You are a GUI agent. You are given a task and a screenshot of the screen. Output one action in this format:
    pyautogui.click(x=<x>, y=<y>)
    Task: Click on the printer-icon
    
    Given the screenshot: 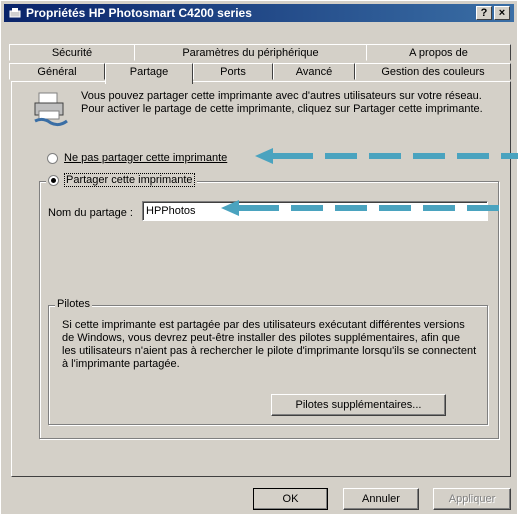 What is the action you would take?
    pyautogui.click(x=15, y=13)
    